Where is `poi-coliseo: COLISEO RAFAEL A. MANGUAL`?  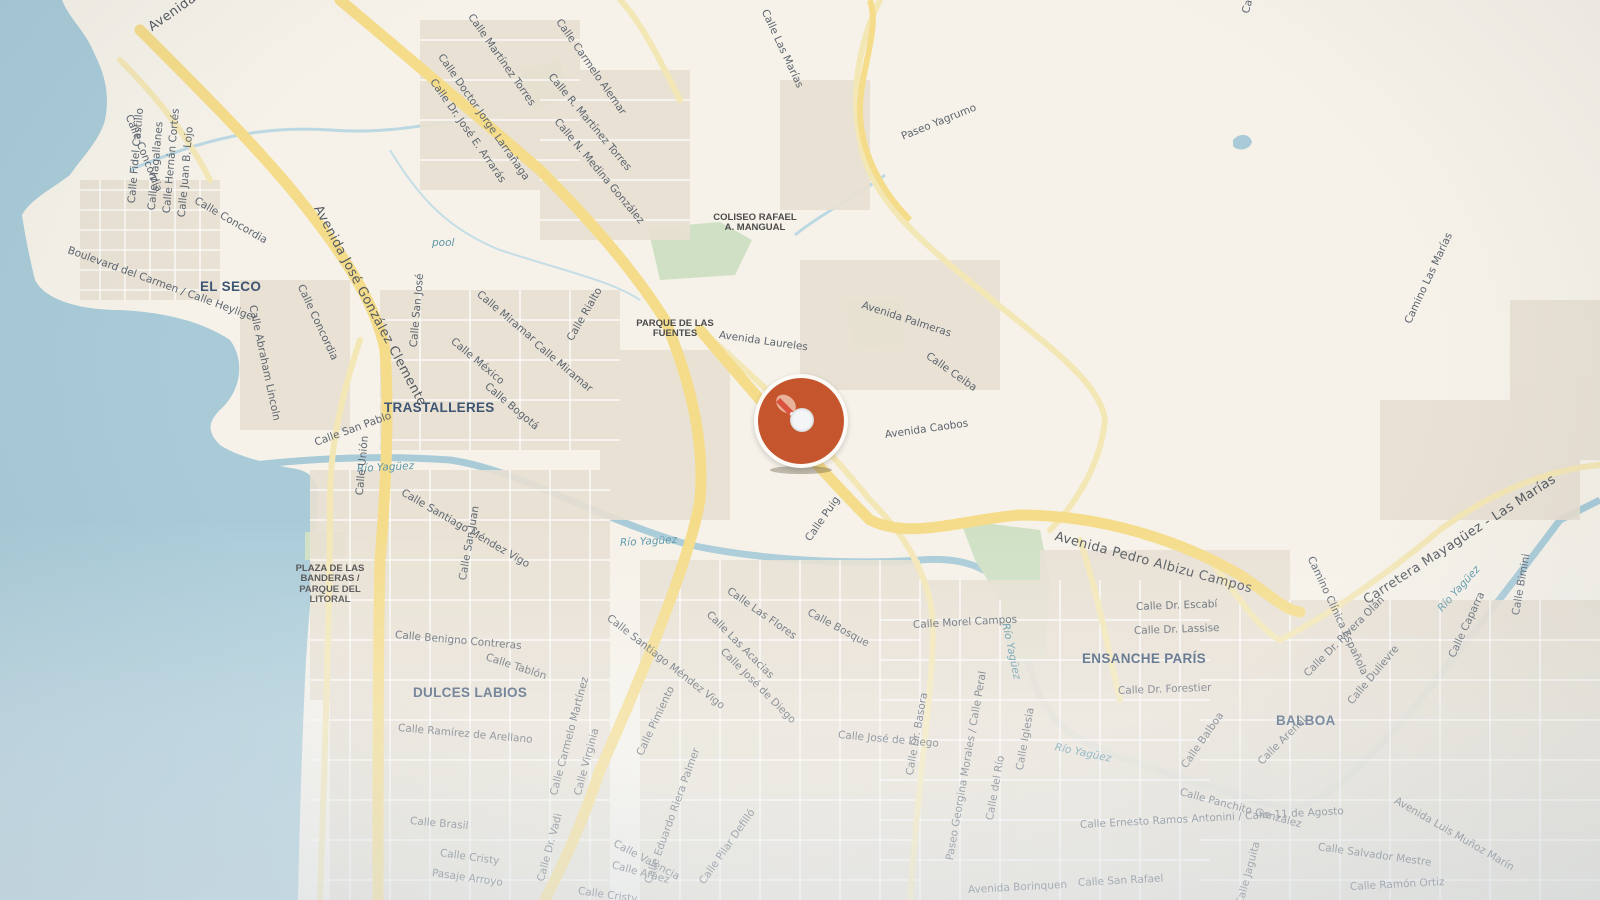 poi-coliseo: COLISEO RAFAEL A. MANGUAL is located at coordinates (755, 223).